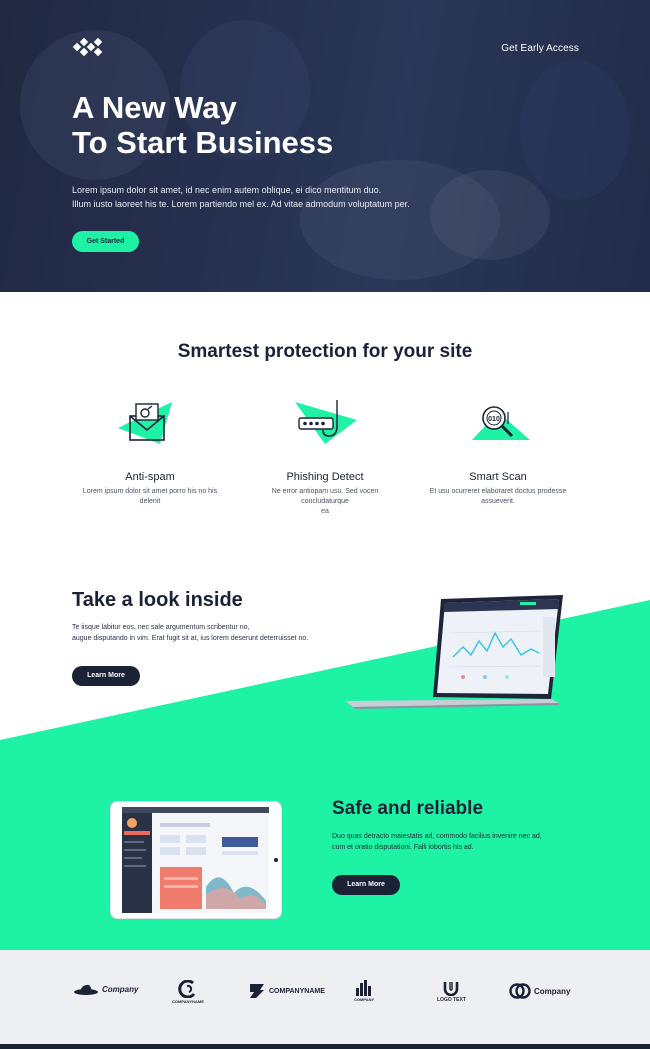  I want to click on city-logo-icon, so click(364, 988).